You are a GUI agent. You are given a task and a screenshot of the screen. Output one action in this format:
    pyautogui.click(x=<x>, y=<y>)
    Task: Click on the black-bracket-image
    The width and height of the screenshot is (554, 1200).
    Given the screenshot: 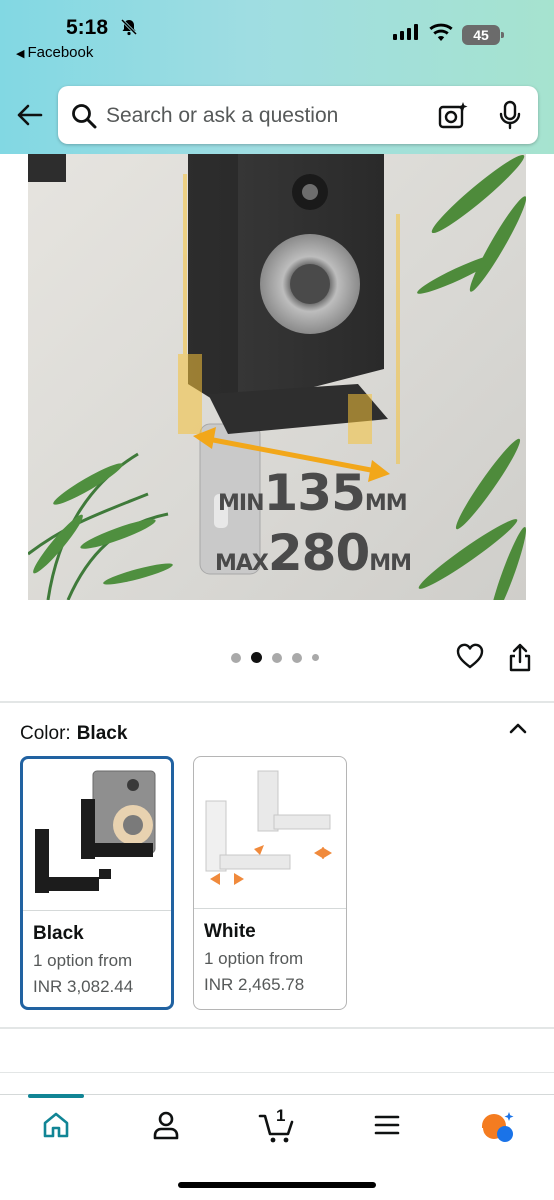 What is the action you would take?
    pyautogui.click(x=97, y=835)
    